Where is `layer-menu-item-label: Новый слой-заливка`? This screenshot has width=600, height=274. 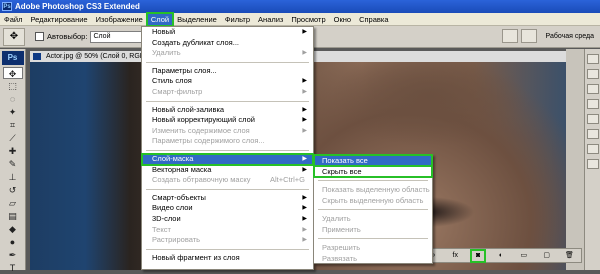
layer-menu-item-label: Новый слой-заливка is located at coordinates (188, 109).